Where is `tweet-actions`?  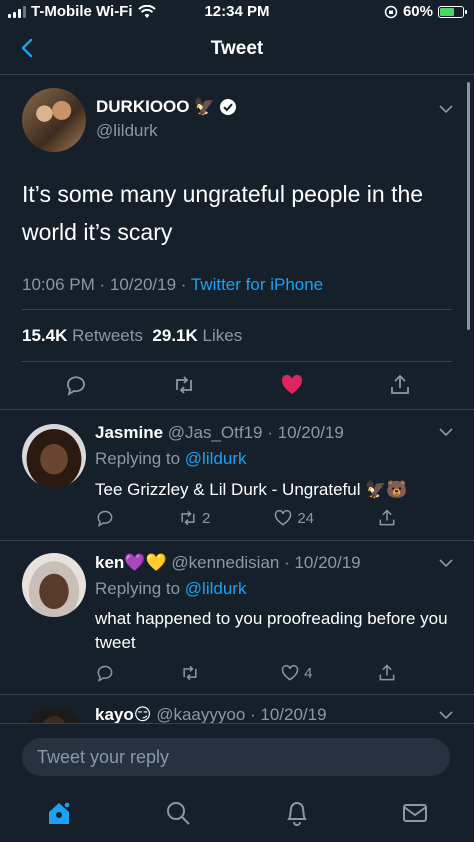 tweet-actions is located at coordinates (238, 385).